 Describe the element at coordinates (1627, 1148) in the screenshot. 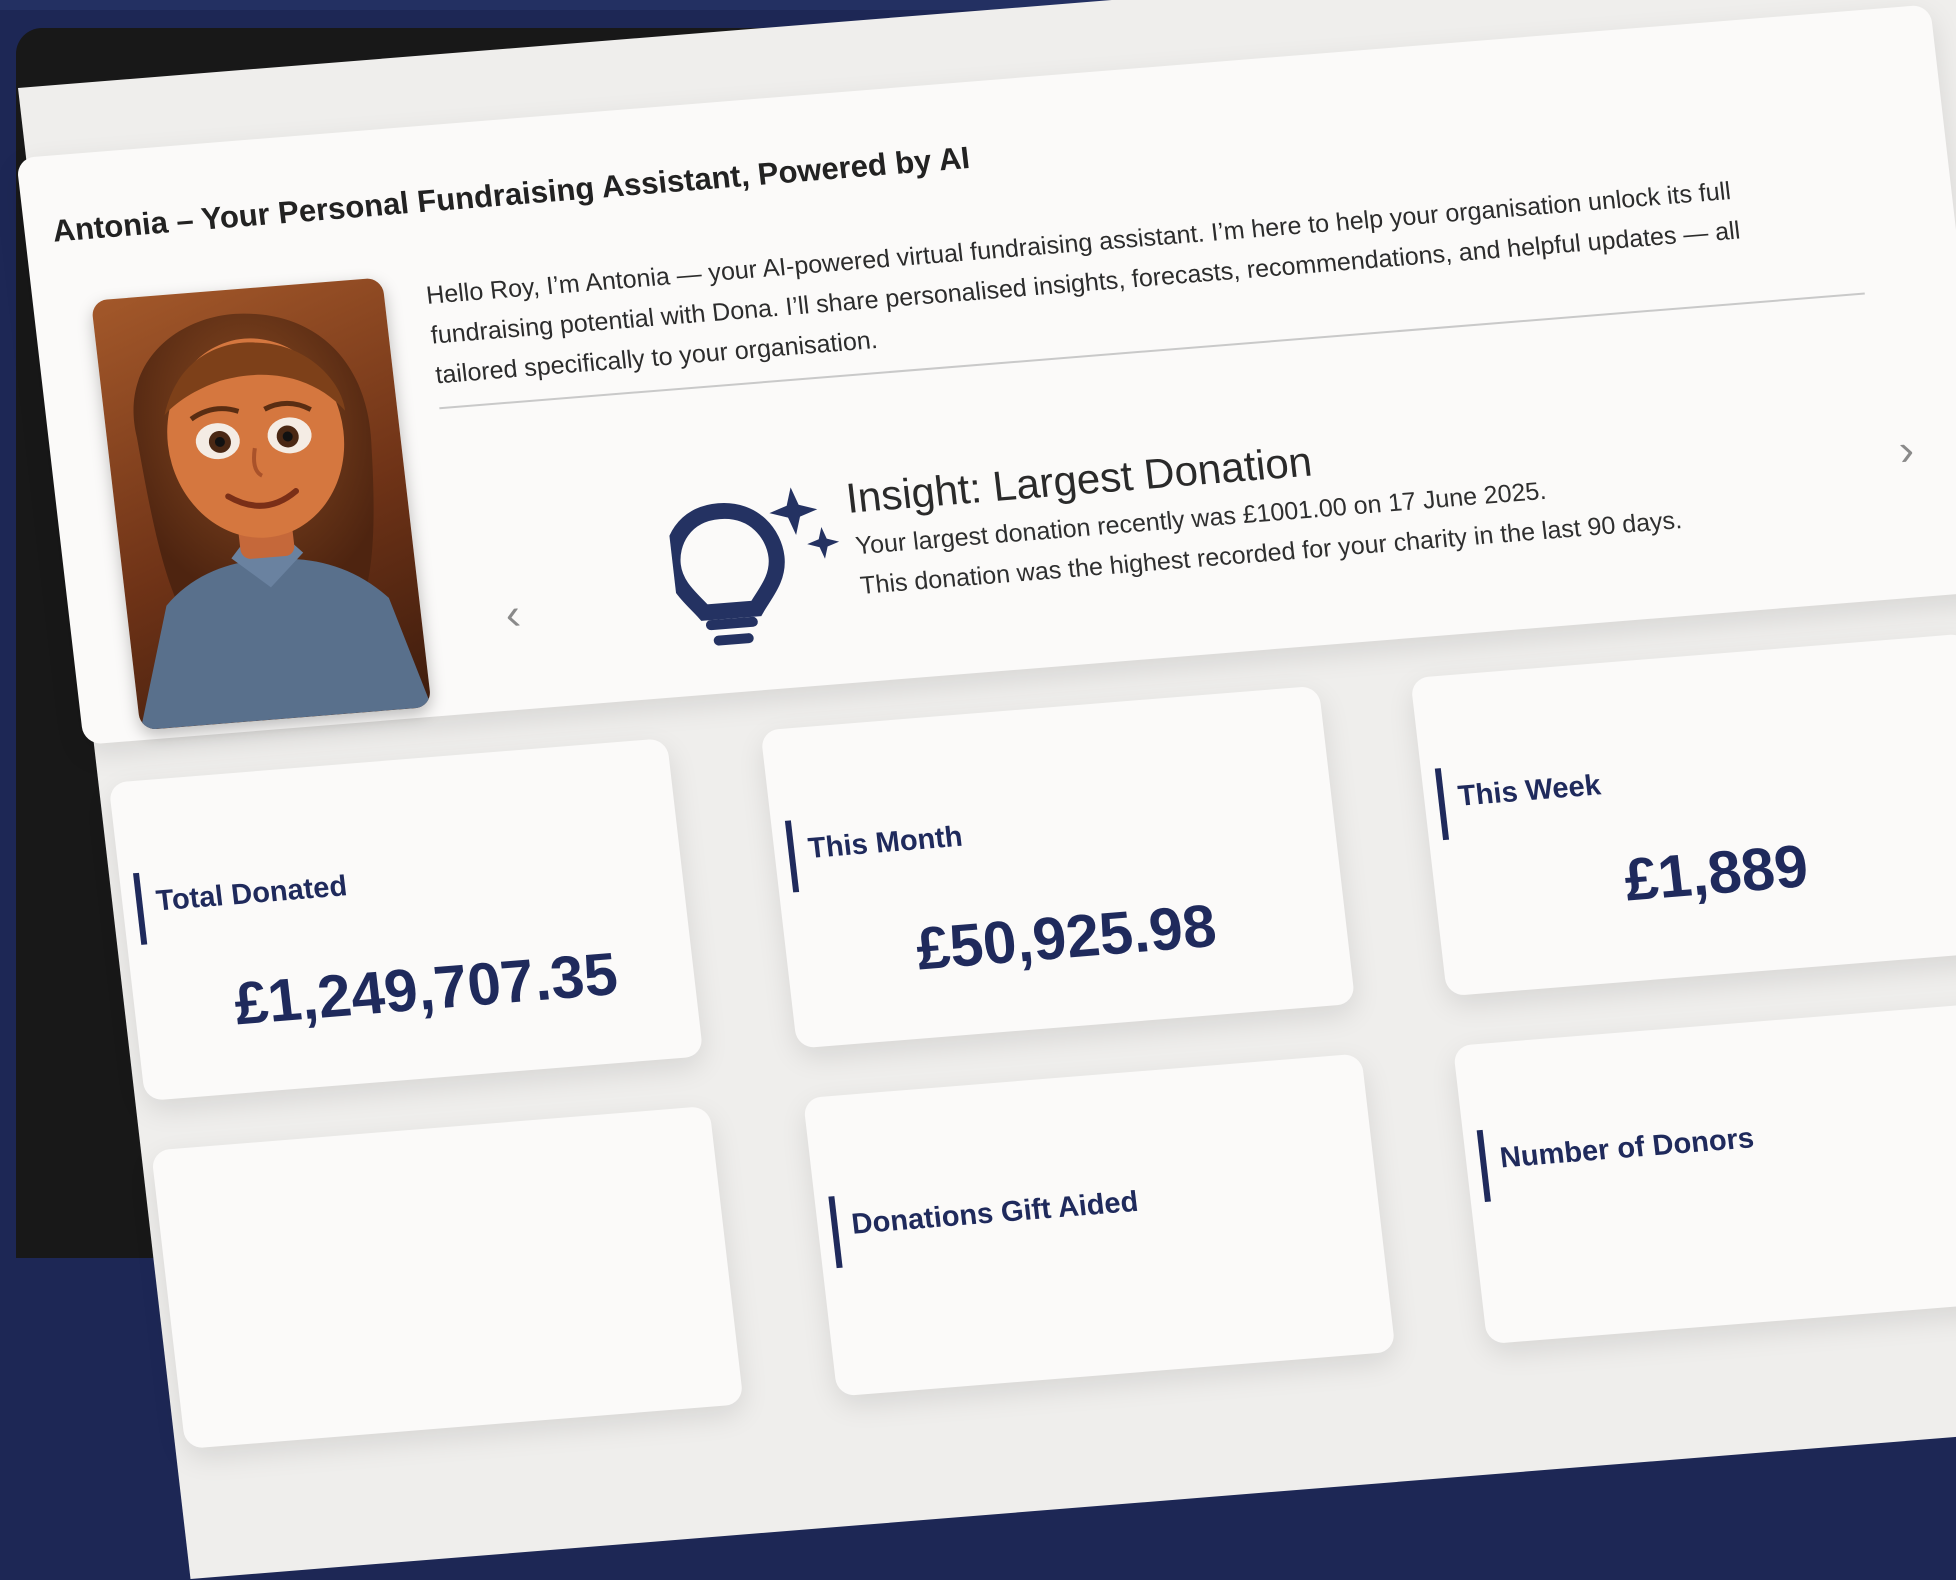

I see `stat-label: Number of Donors` at that location.